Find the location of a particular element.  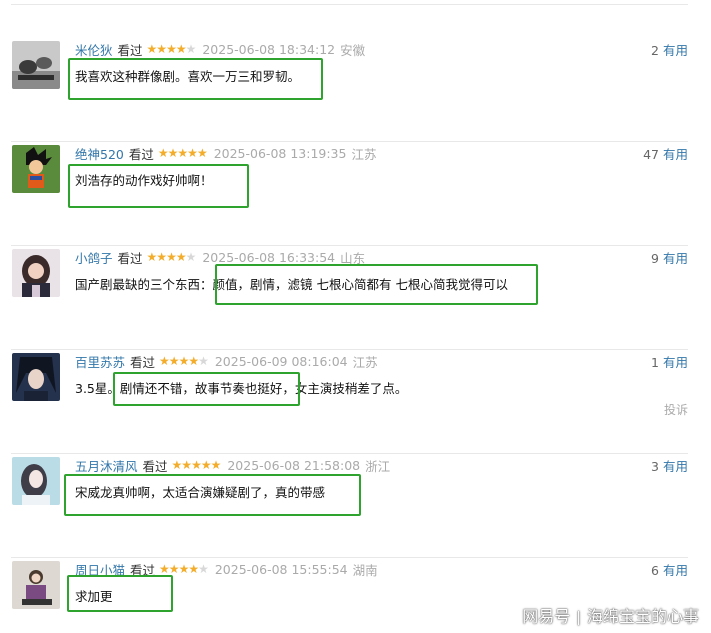

useful-votes: 1 有用 is located at coordinates (669, 361).